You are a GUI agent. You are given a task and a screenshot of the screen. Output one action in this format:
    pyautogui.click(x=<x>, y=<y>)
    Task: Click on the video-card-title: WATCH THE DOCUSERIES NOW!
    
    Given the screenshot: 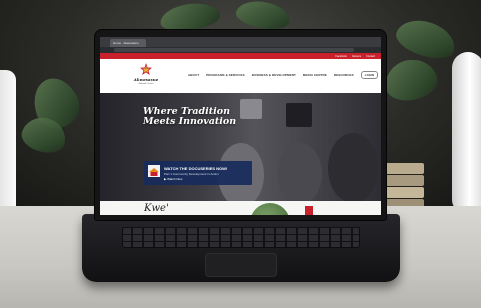 What is the action you would take?
    pyautogui.click(x=196, y=168)
    